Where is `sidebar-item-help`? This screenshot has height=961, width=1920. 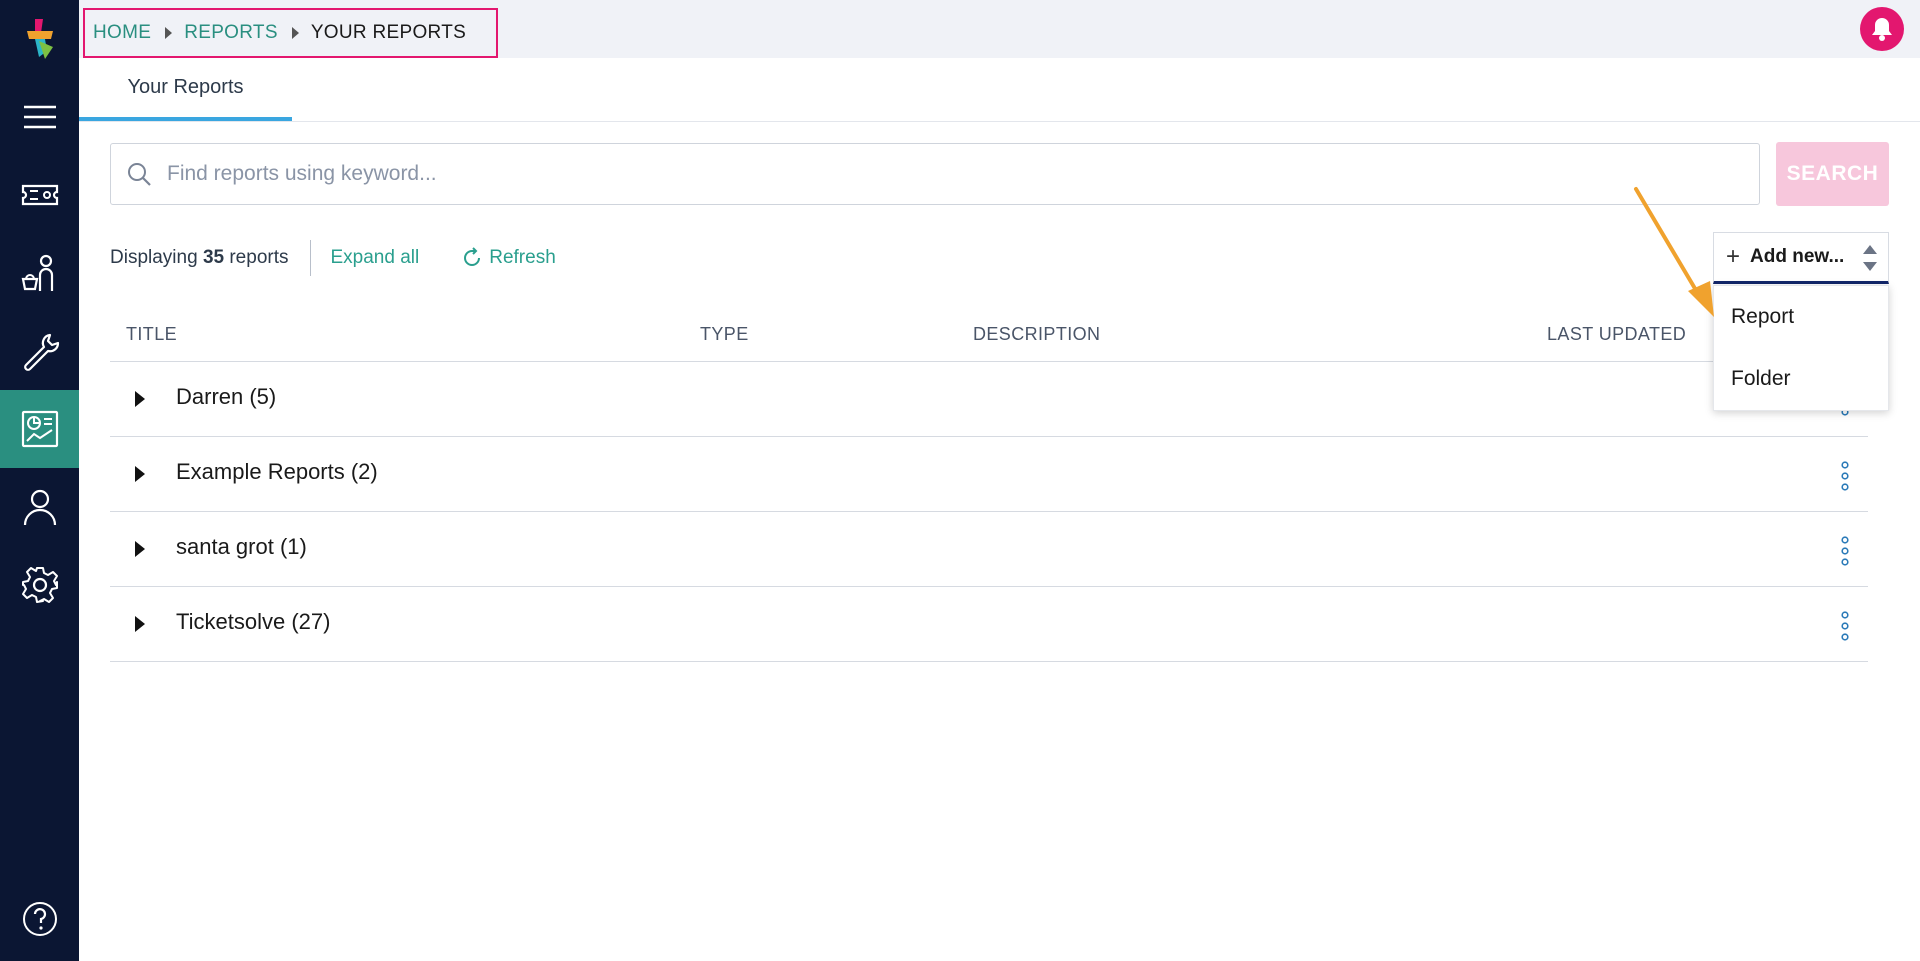 sidebar-item-help is located at coordinates (39, 919).